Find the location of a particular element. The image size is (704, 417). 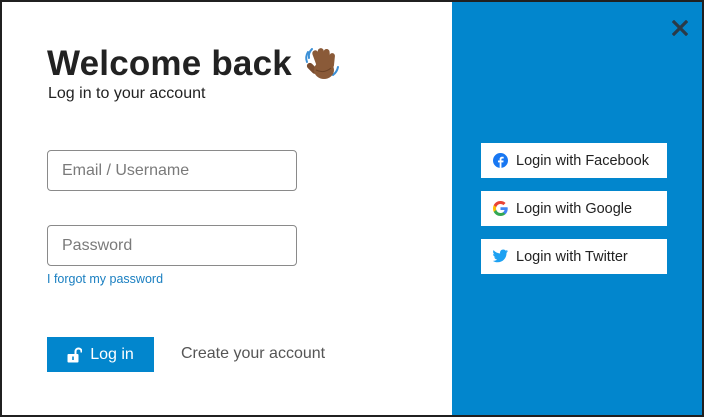

unlock-icon is located at coordinates (75, 355).